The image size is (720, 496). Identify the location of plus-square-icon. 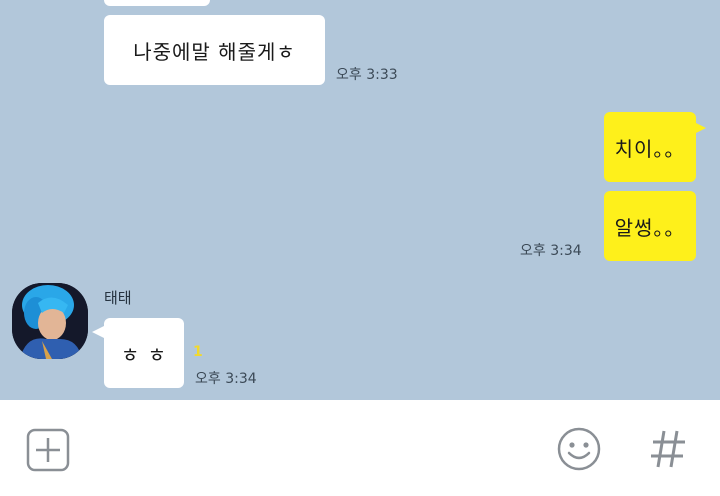
(48, 450).